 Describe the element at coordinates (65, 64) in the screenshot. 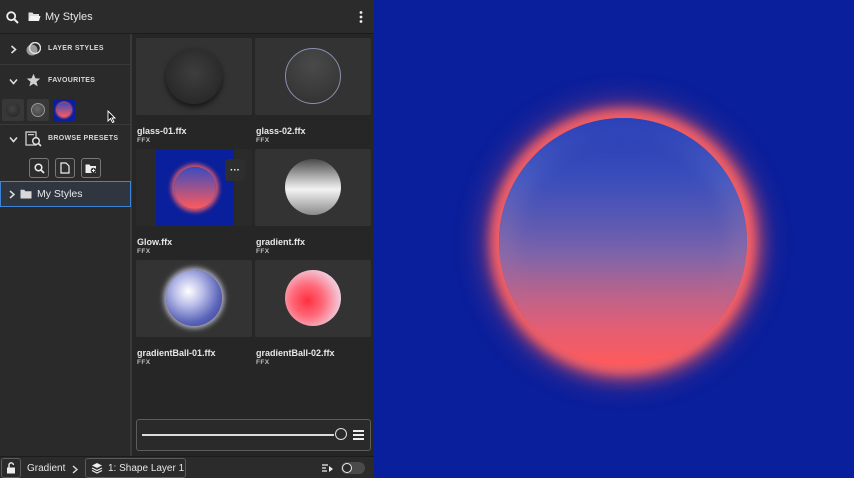

I see `divider` at that location.